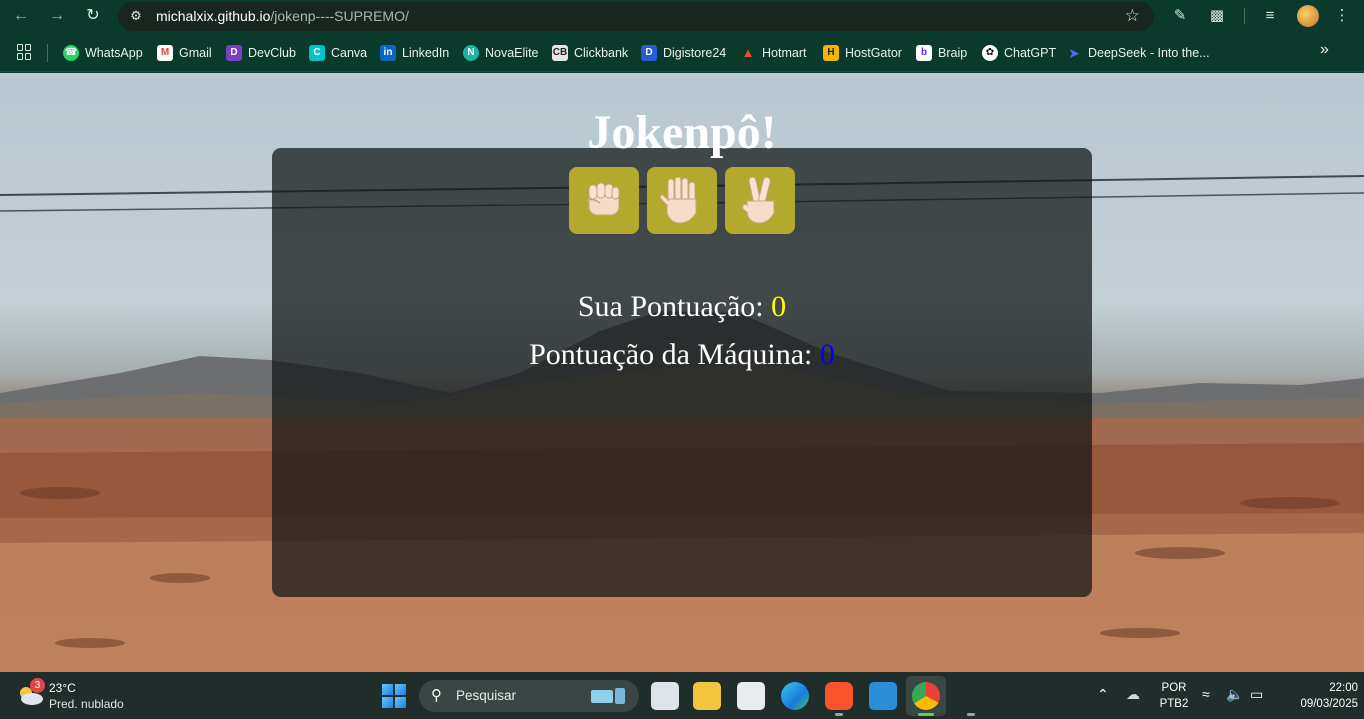  What do you see at coordinates (779, 306) in the screenshot?
I see `player-score-value: 0` at bounding box center [779, 306].